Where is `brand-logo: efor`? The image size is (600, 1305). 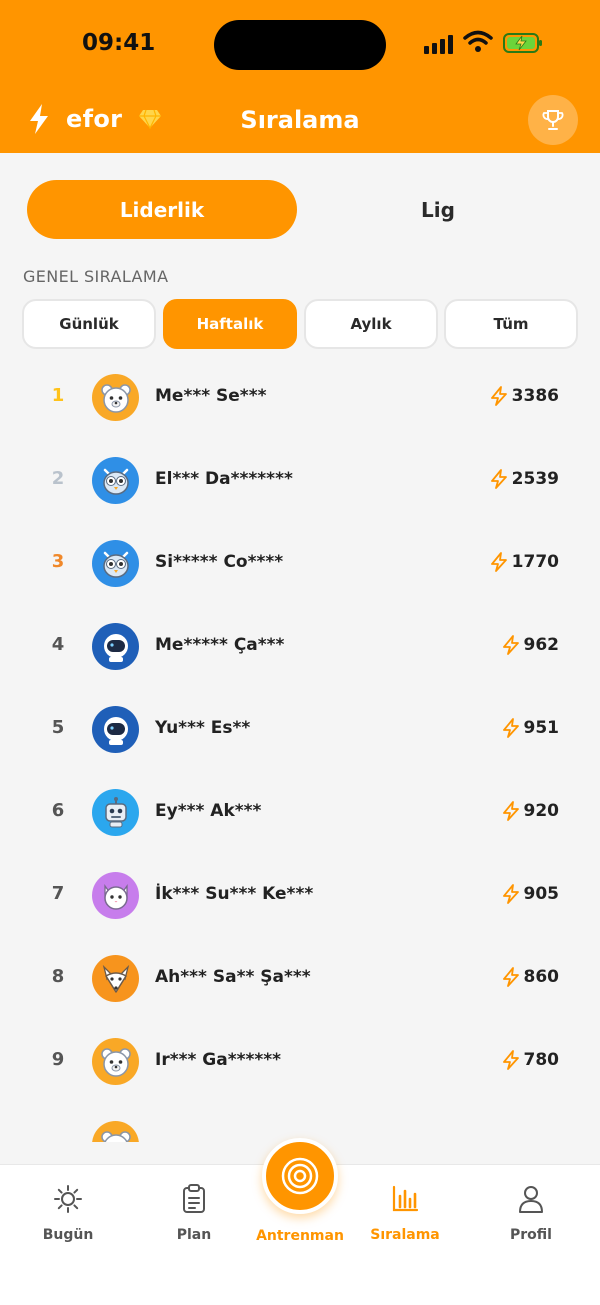 brand-logo: efor is located at coordinates (95, 119).